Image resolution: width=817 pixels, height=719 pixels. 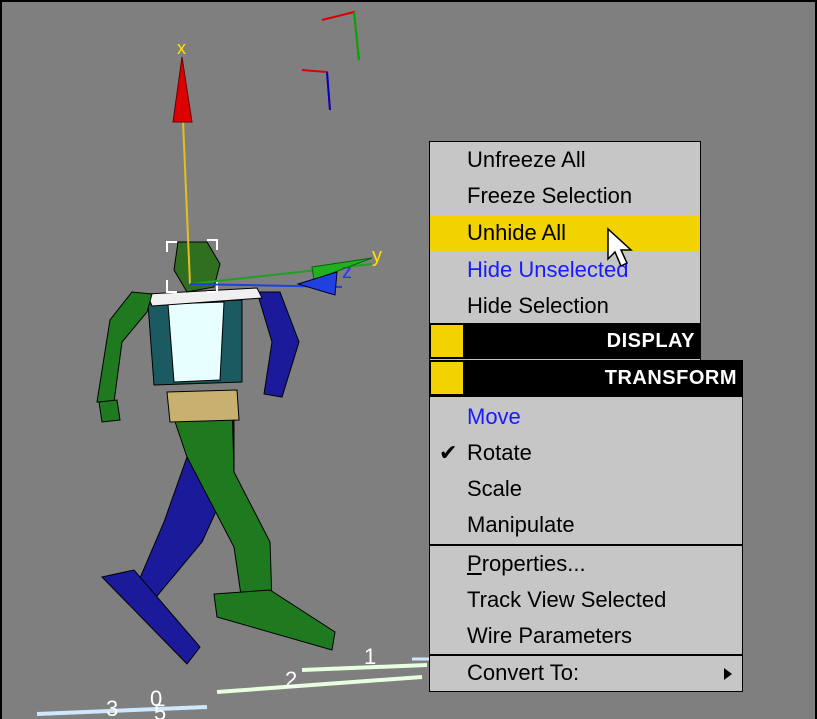 I want to click on ground-markers: 1 2 3 0 5, so click(x=235, y=681).